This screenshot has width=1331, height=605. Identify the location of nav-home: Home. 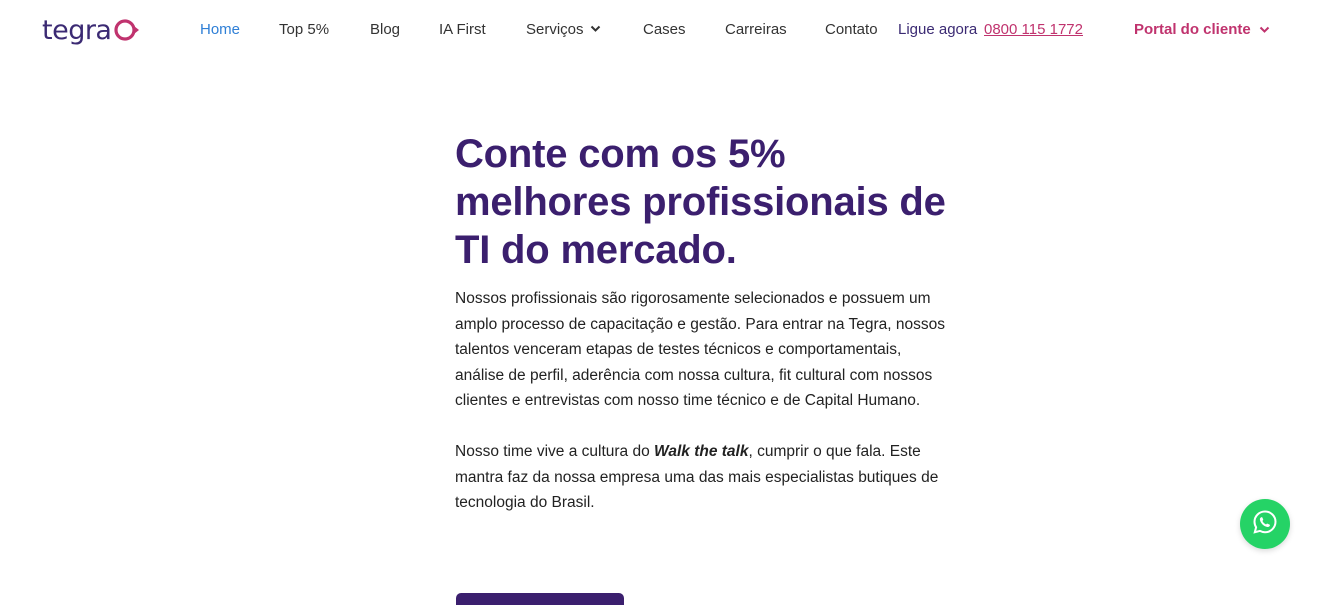
(220, 30).